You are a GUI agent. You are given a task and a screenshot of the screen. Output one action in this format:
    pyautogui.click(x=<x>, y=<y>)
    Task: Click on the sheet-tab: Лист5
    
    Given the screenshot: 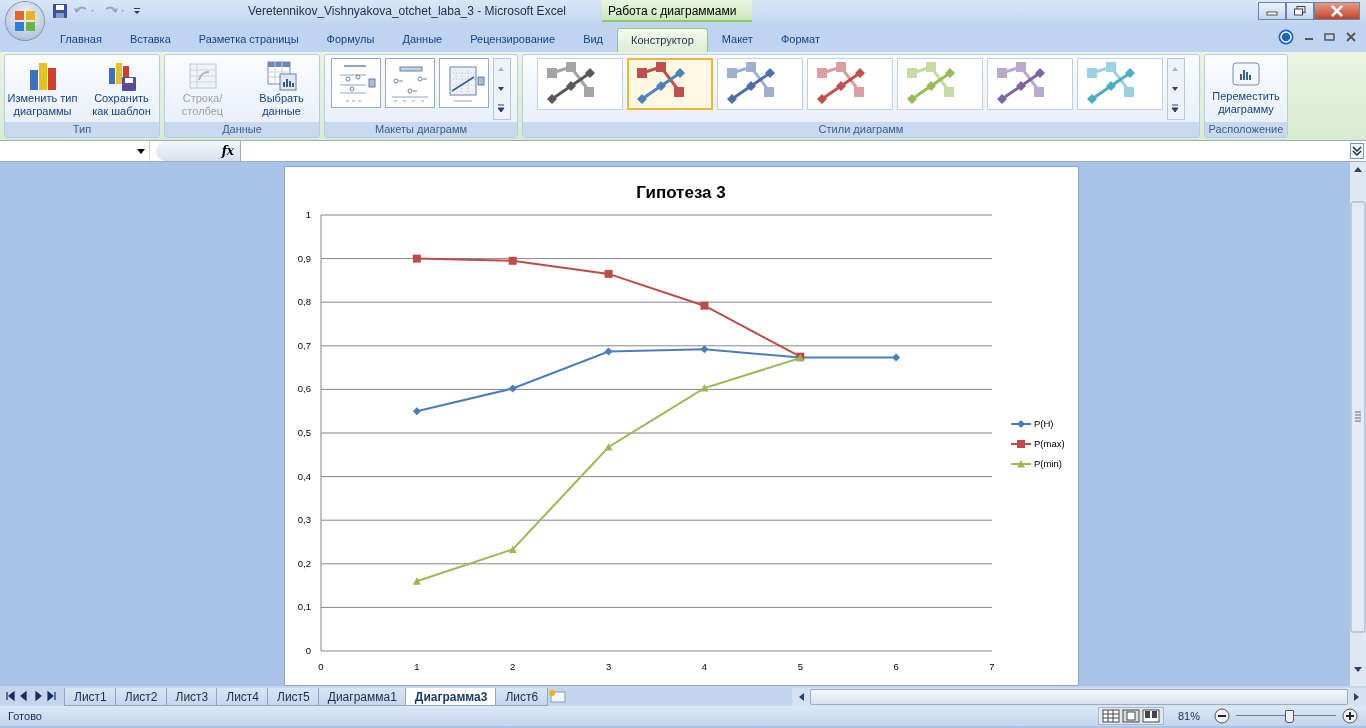 What is the action you would take?
    pyautogui.click(x=293, y=697)
    